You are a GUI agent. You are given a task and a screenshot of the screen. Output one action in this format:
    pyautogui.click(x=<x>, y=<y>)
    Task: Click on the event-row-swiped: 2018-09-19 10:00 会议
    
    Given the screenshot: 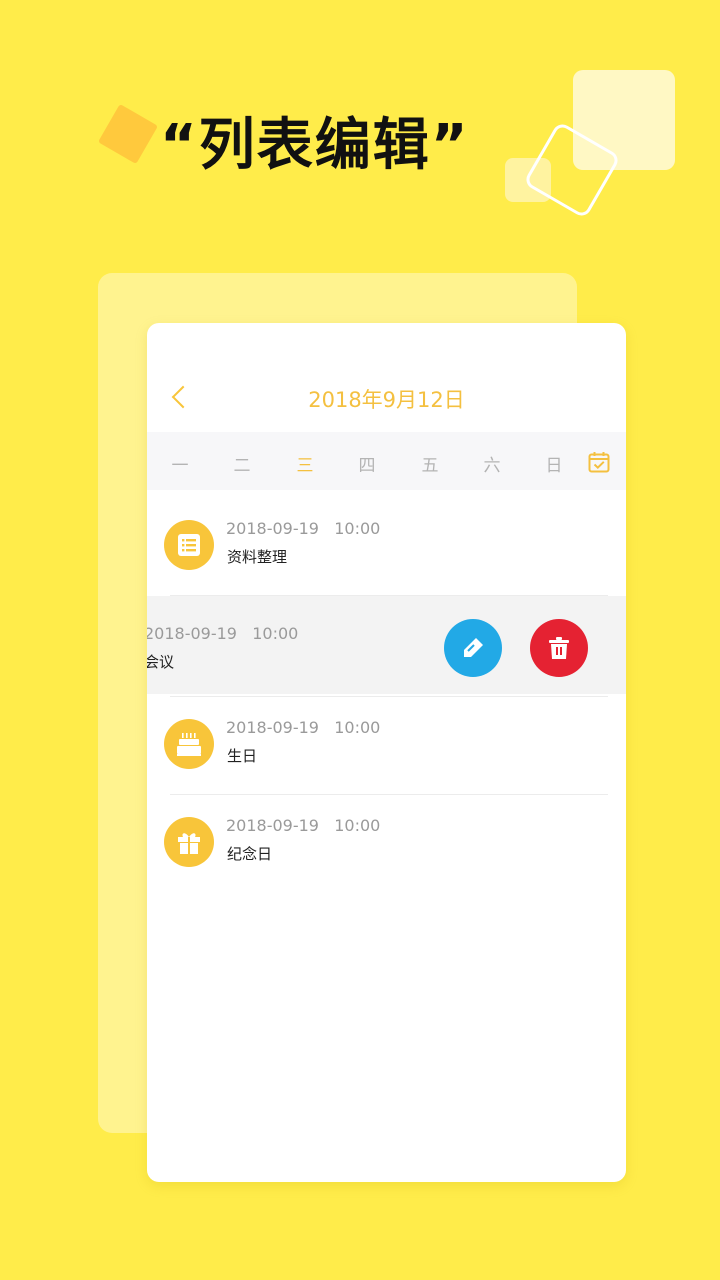 What is the action you would take?
    pyautogui.click(x=386, y=645)
    